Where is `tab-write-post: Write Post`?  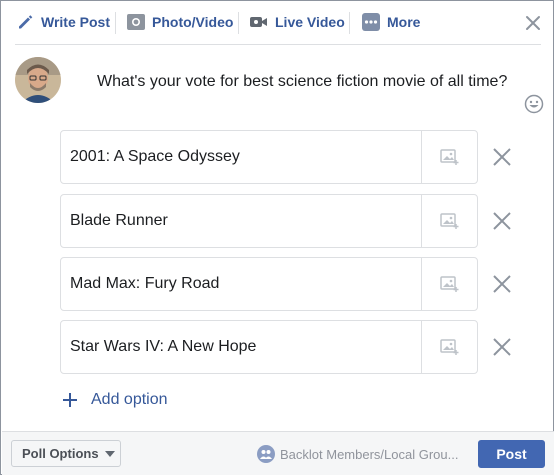 tab-write-post: Write Post is located at coordinates (62, 22).